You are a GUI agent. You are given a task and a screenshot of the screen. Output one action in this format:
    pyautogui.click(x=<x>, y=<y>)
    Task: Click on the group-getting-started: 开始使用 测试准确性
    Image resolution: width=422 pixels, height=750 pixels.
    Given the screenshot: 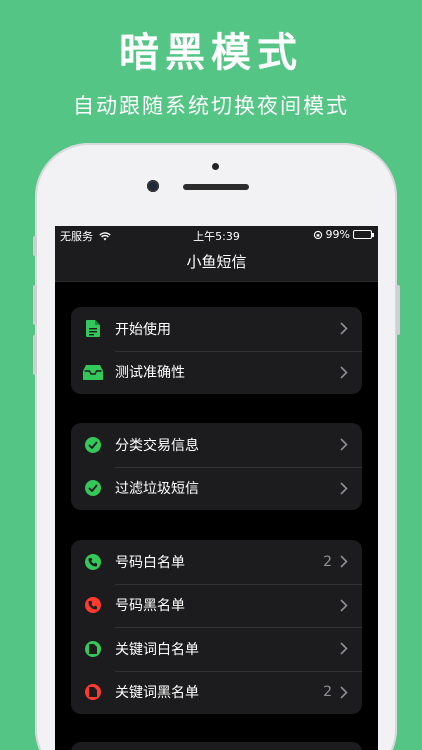 What is the action you would take?
    pyautogui.click(x=216, y=350)
    